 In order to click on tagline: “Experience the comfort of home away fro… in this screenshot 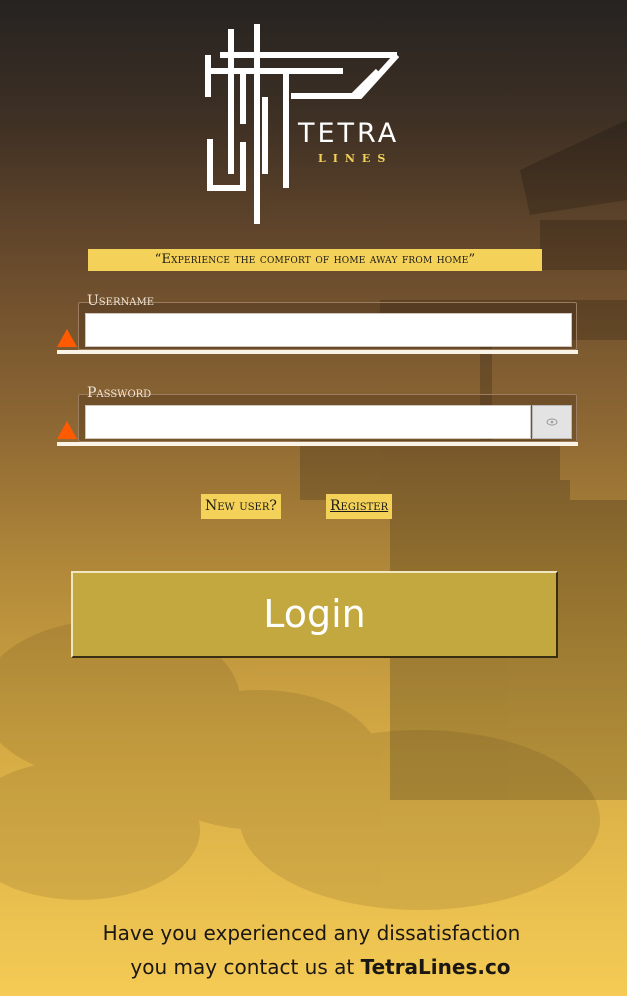, I will do `click(315, 260)`.